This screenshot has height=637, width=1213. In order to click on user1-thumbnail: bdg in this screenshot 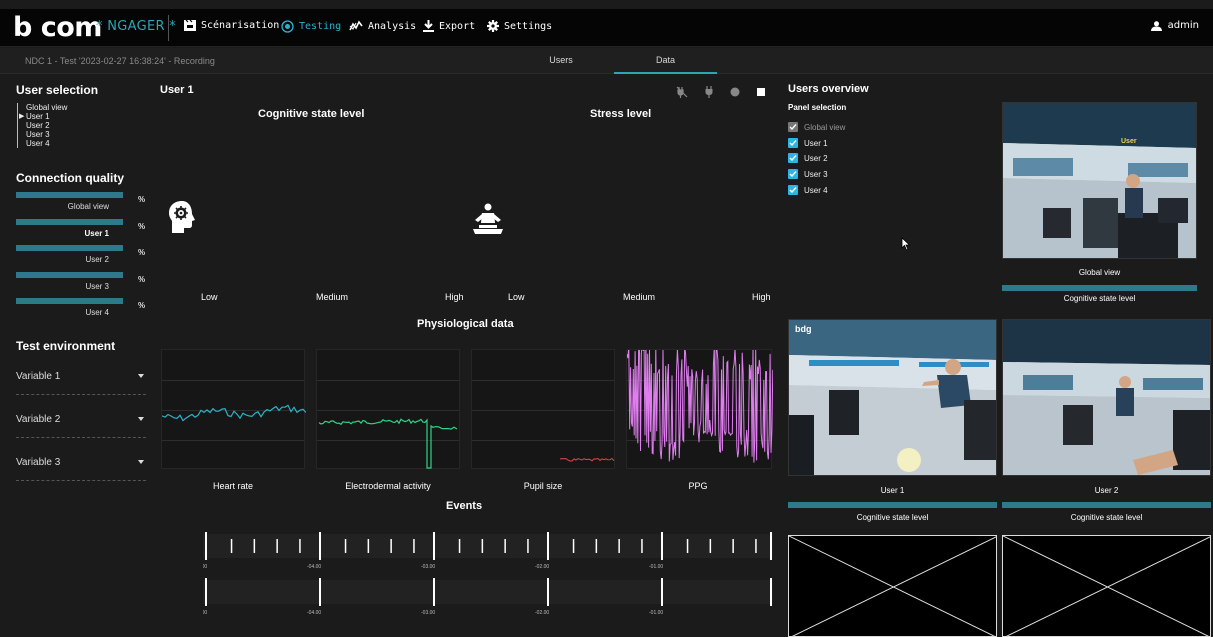, I will do `click(892, 397)`.